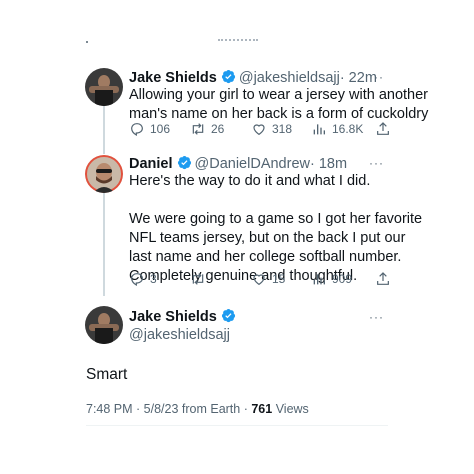  I want to click on tweet2-header: Daniel @DanielDAndrew· 18m, so click(238, 164).